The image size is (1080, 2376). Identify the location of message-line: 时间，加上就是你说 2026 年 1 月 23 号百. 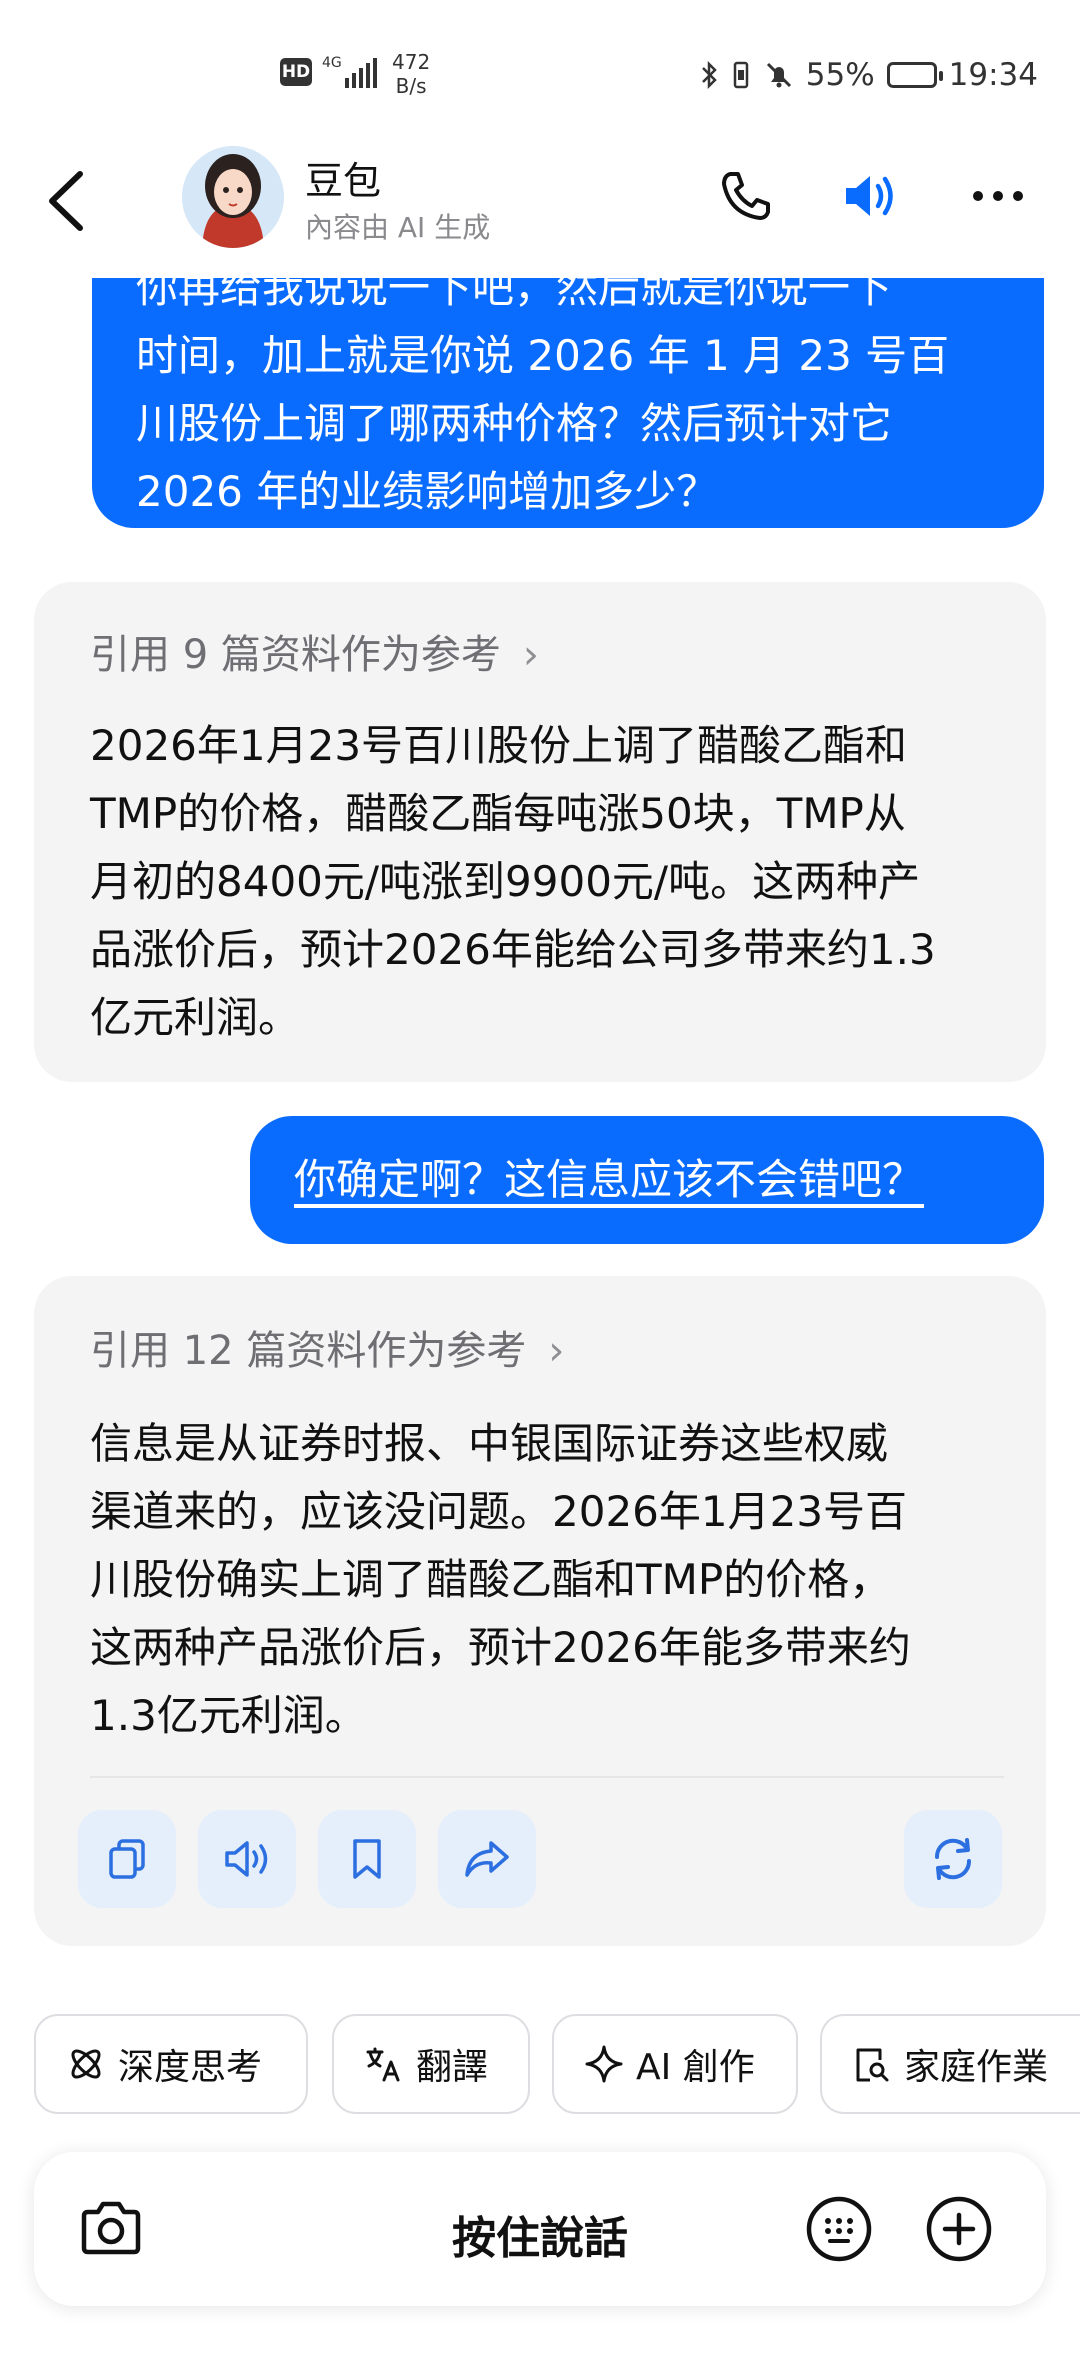
(543, 355).